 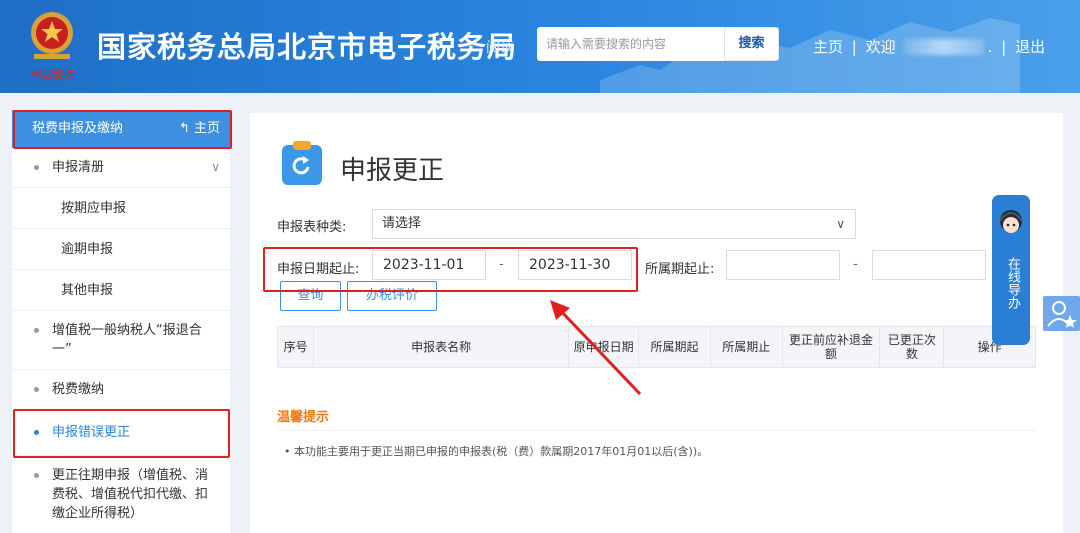 I want to click on search-input, so click(x=630, y=44).